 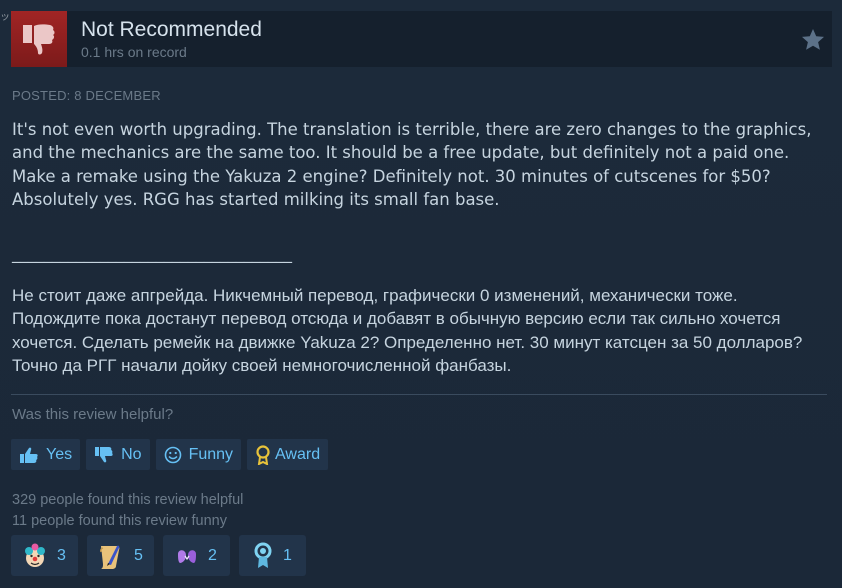 I want to click on award-icon, so click(x=263, y=454).